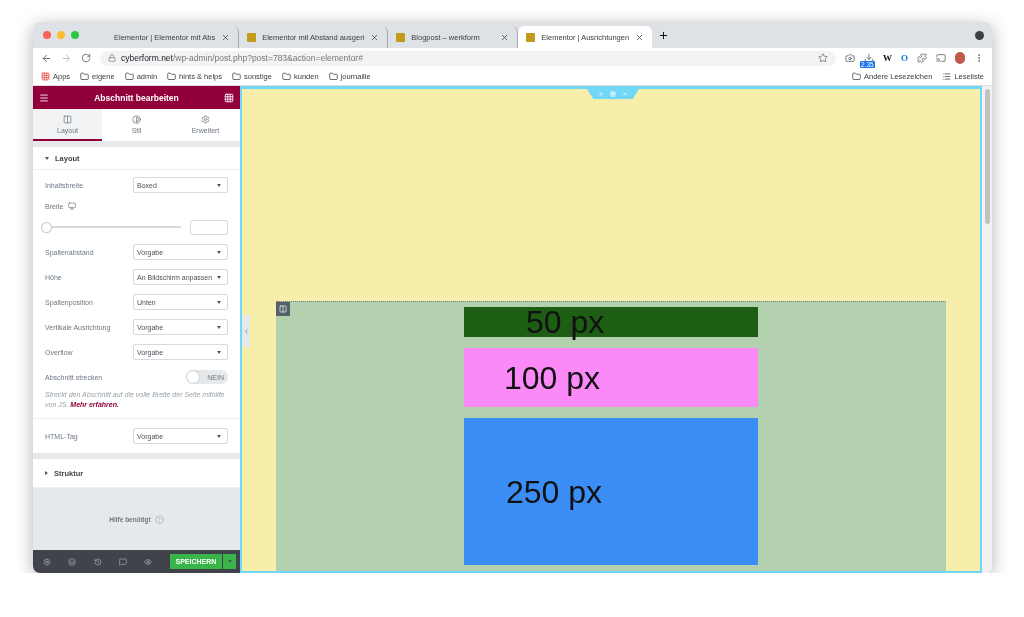 Image resolution: width=1024 pixels, height=617 pixels. Describe the element at coordinates (979, 35) in the screenshot. I see `profile-icon` at that location.